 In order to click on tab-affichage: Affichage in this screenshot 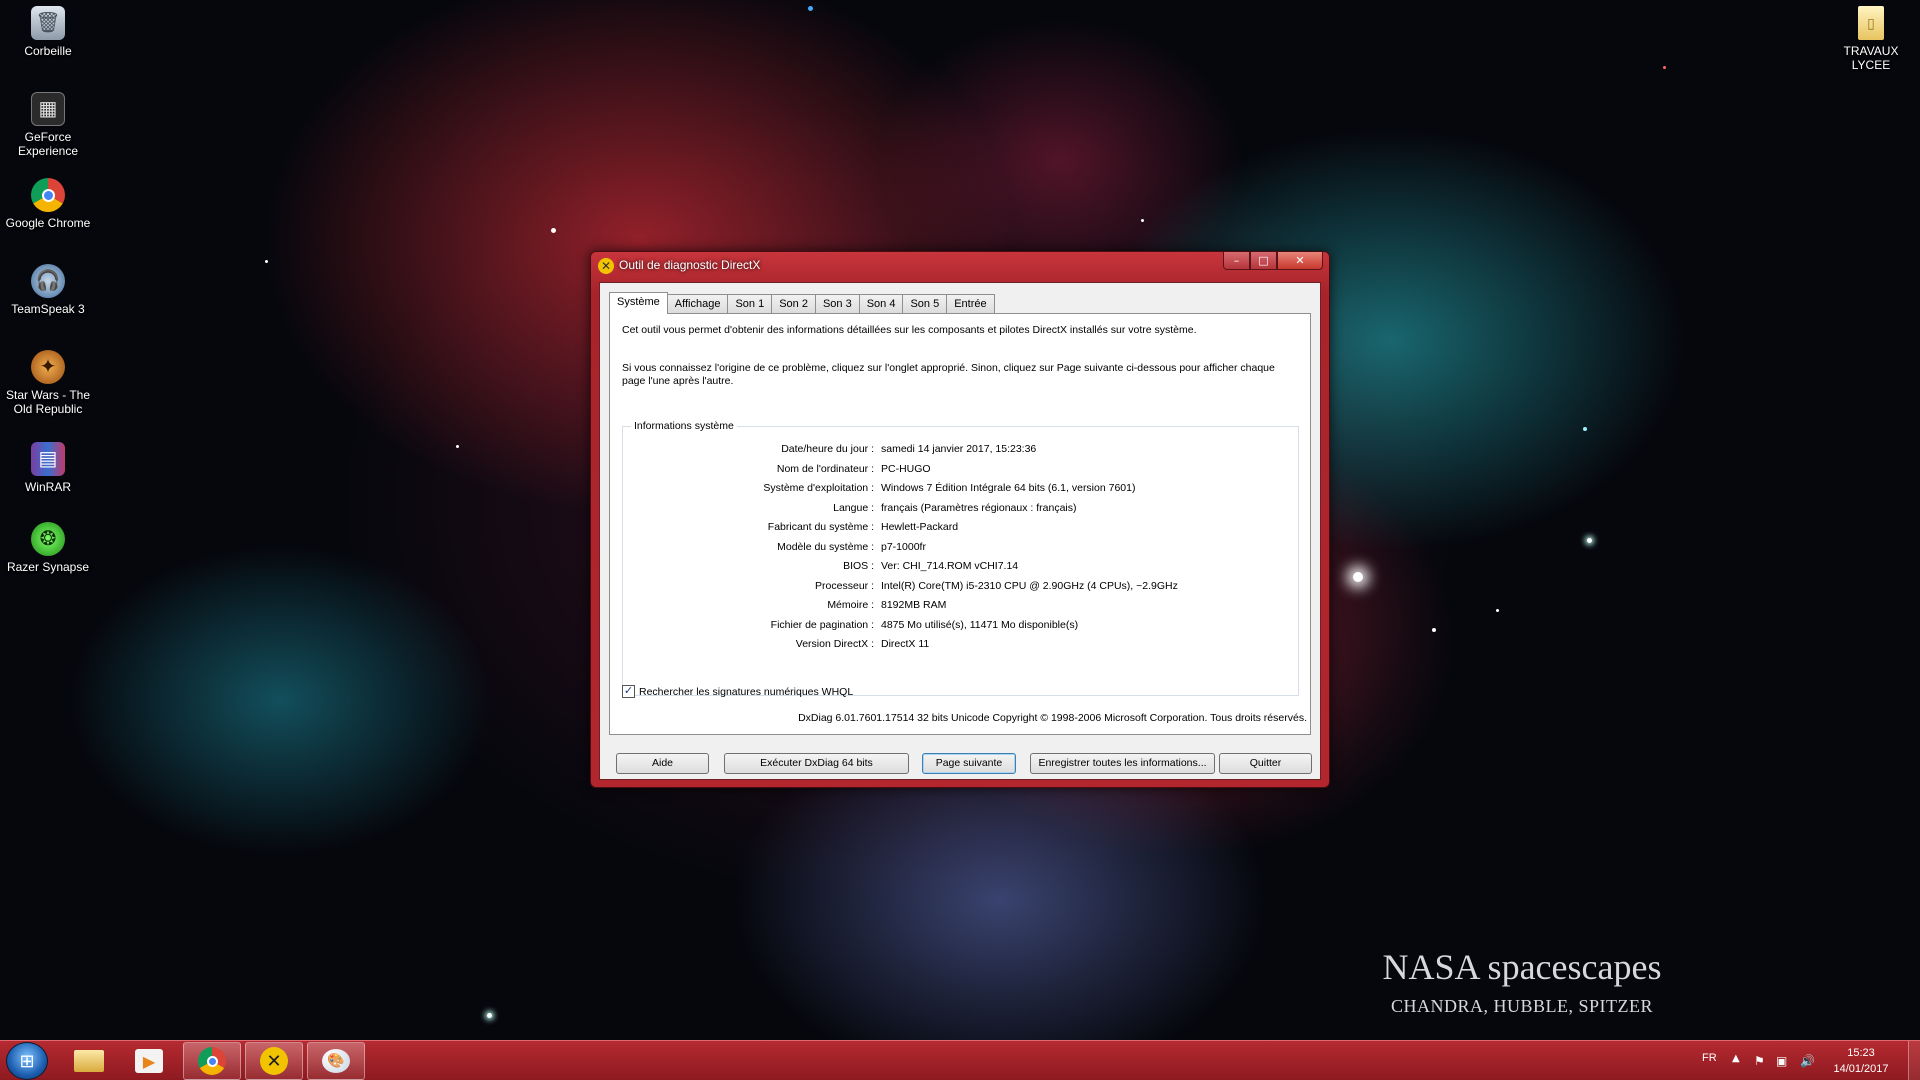, I will do `click(697, 303)`.